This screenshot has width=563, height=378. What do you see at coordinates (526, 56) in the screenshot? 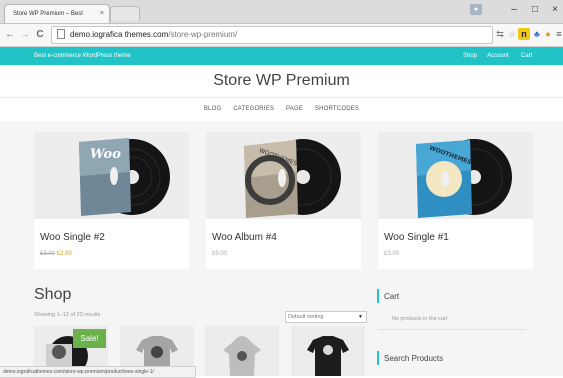
I see `top-link-cart: Cart` at bounding box center [526, 56].